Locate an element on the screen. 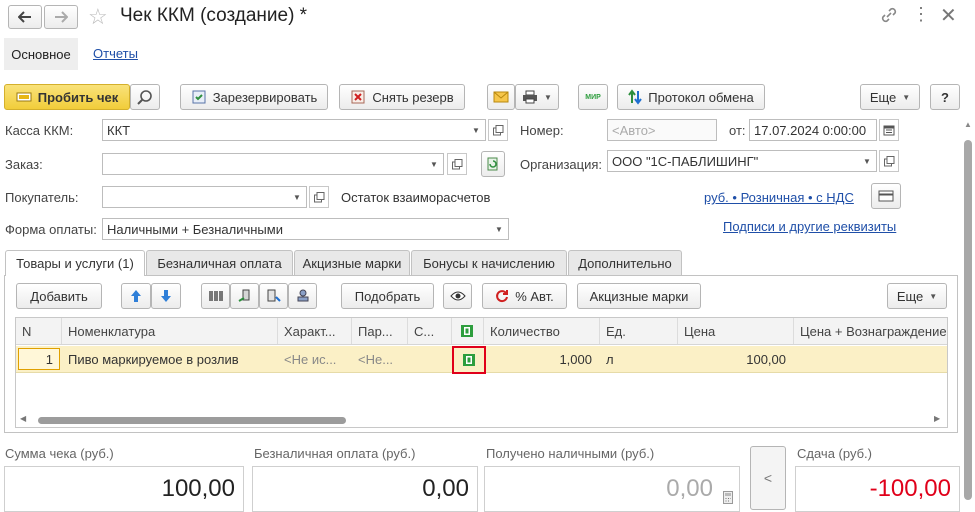 This screenshot has width=975, height=512. collection-device-button is located at coordinates (273, 296).